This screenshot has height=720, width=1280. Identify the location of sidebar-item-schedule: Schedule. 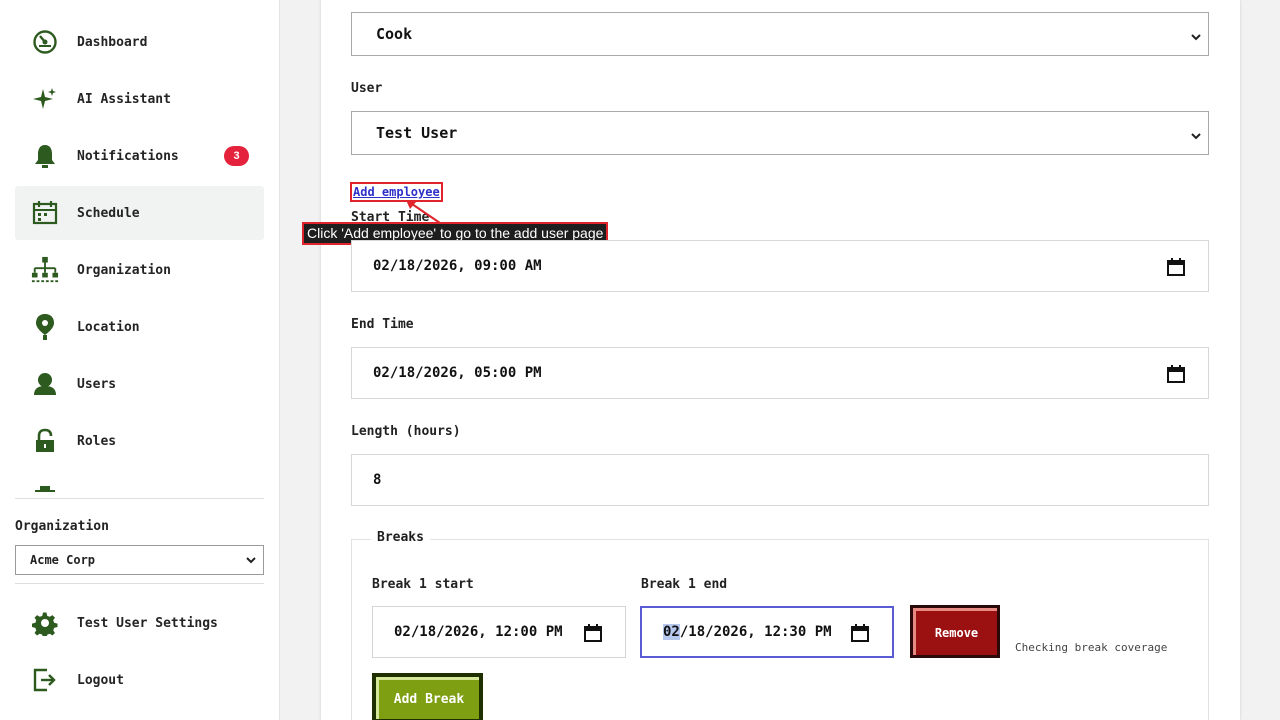
(139, 213).